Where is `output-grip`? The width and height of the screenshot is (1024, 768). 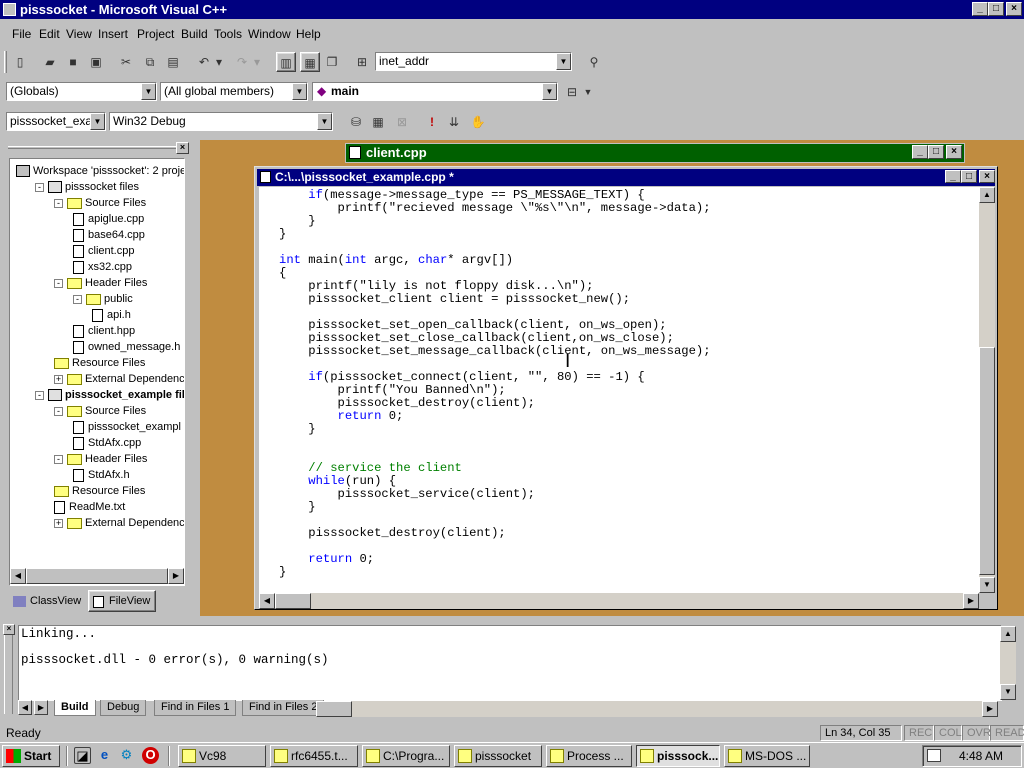 output-grip is located at coordinates (8, 670).